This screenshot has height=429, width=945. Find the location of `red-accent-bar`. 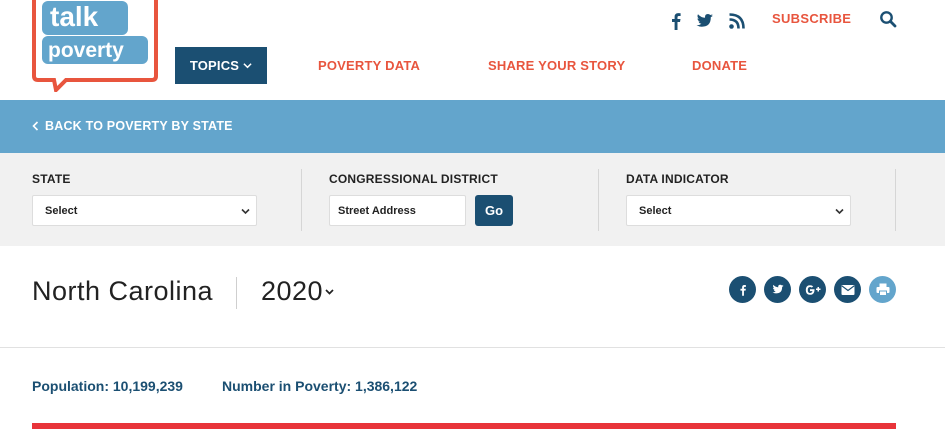

red-accent-bar is located at coordinates (464, 426).